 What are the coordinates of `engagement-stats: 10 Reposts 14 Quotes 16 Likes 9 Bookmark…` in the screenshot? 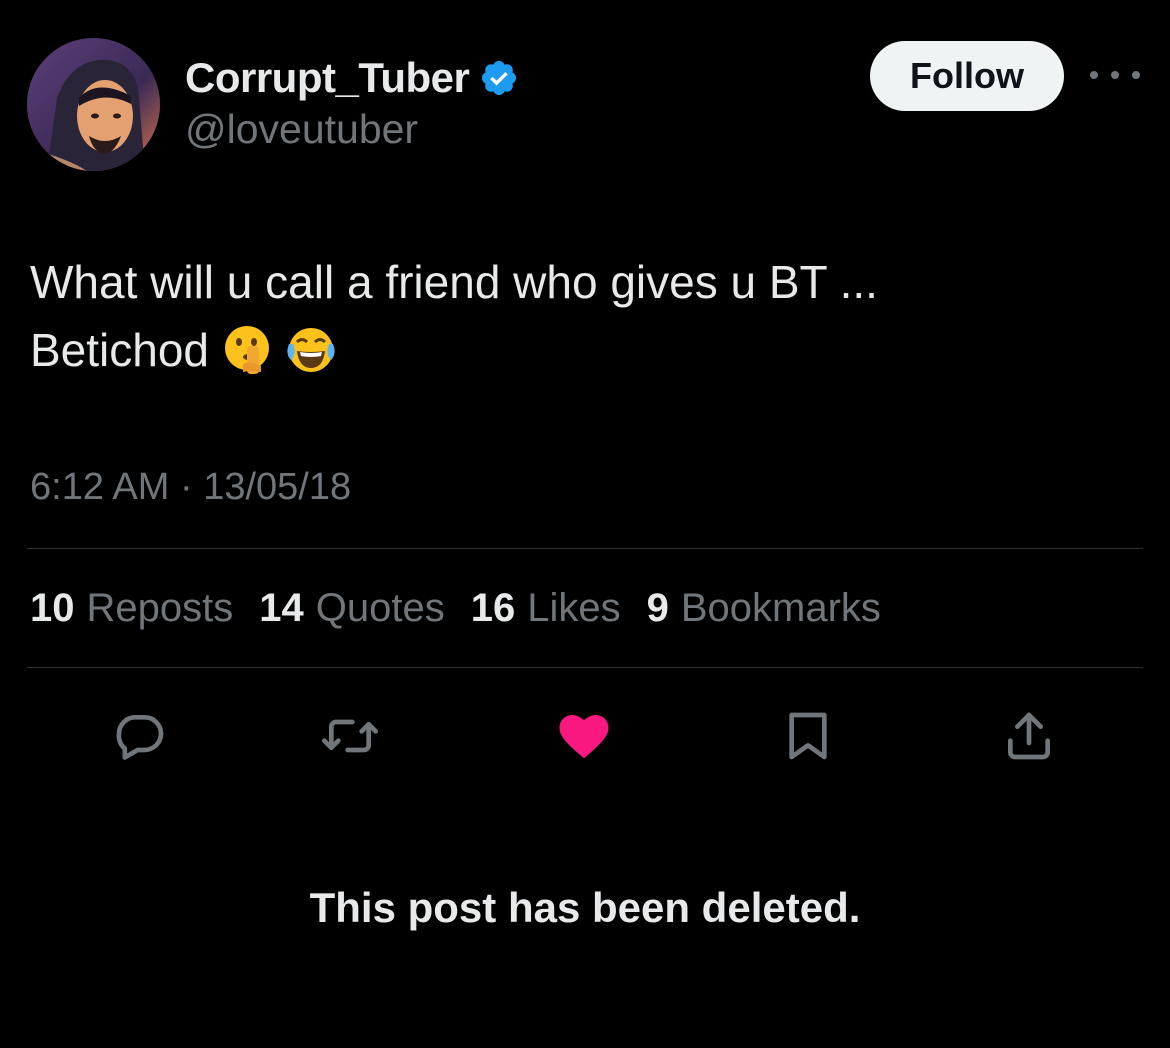 It's located at (455, 608).